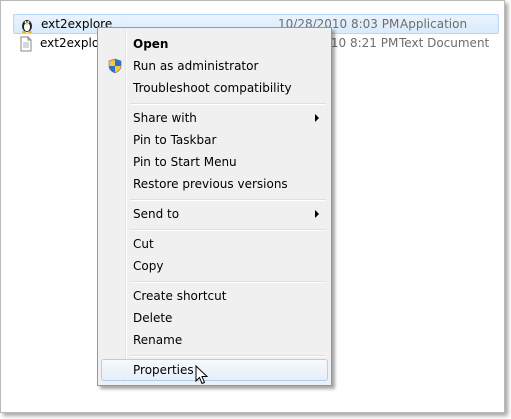 This screenshot has height=419, width=511. Describe the element at coordinates (214, 340) in the screenshot. I see `menu-item-rename: Rename` at that location.